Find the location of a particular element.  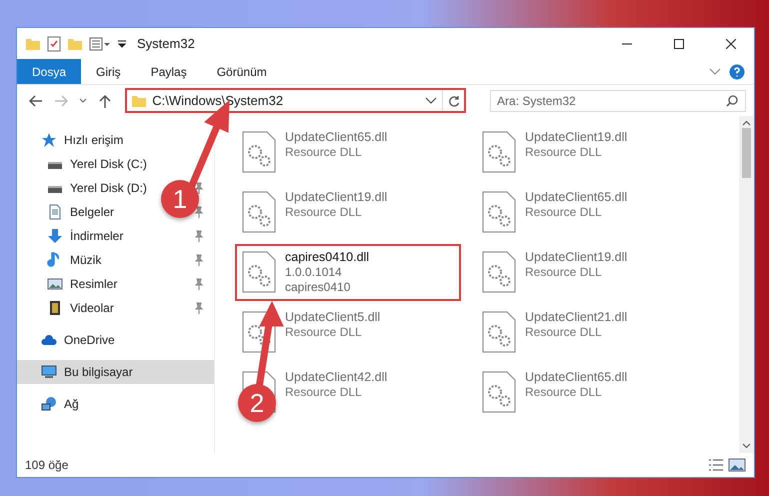

properties-icon is located at coordinates (100, 43).